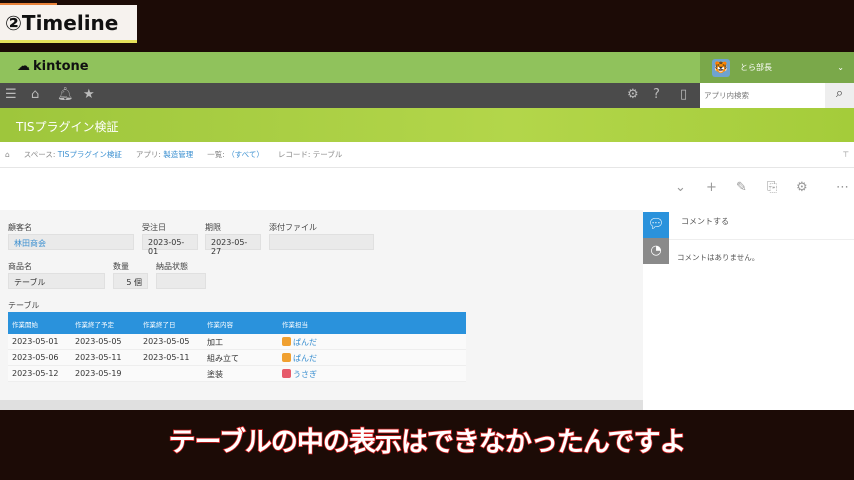 The width and height of the screenshot is (854, 480). What do you see at coordinates (23, 66) in the screenshot?
I see `cloud-icon: ☁` at bounding box center [23, 66].